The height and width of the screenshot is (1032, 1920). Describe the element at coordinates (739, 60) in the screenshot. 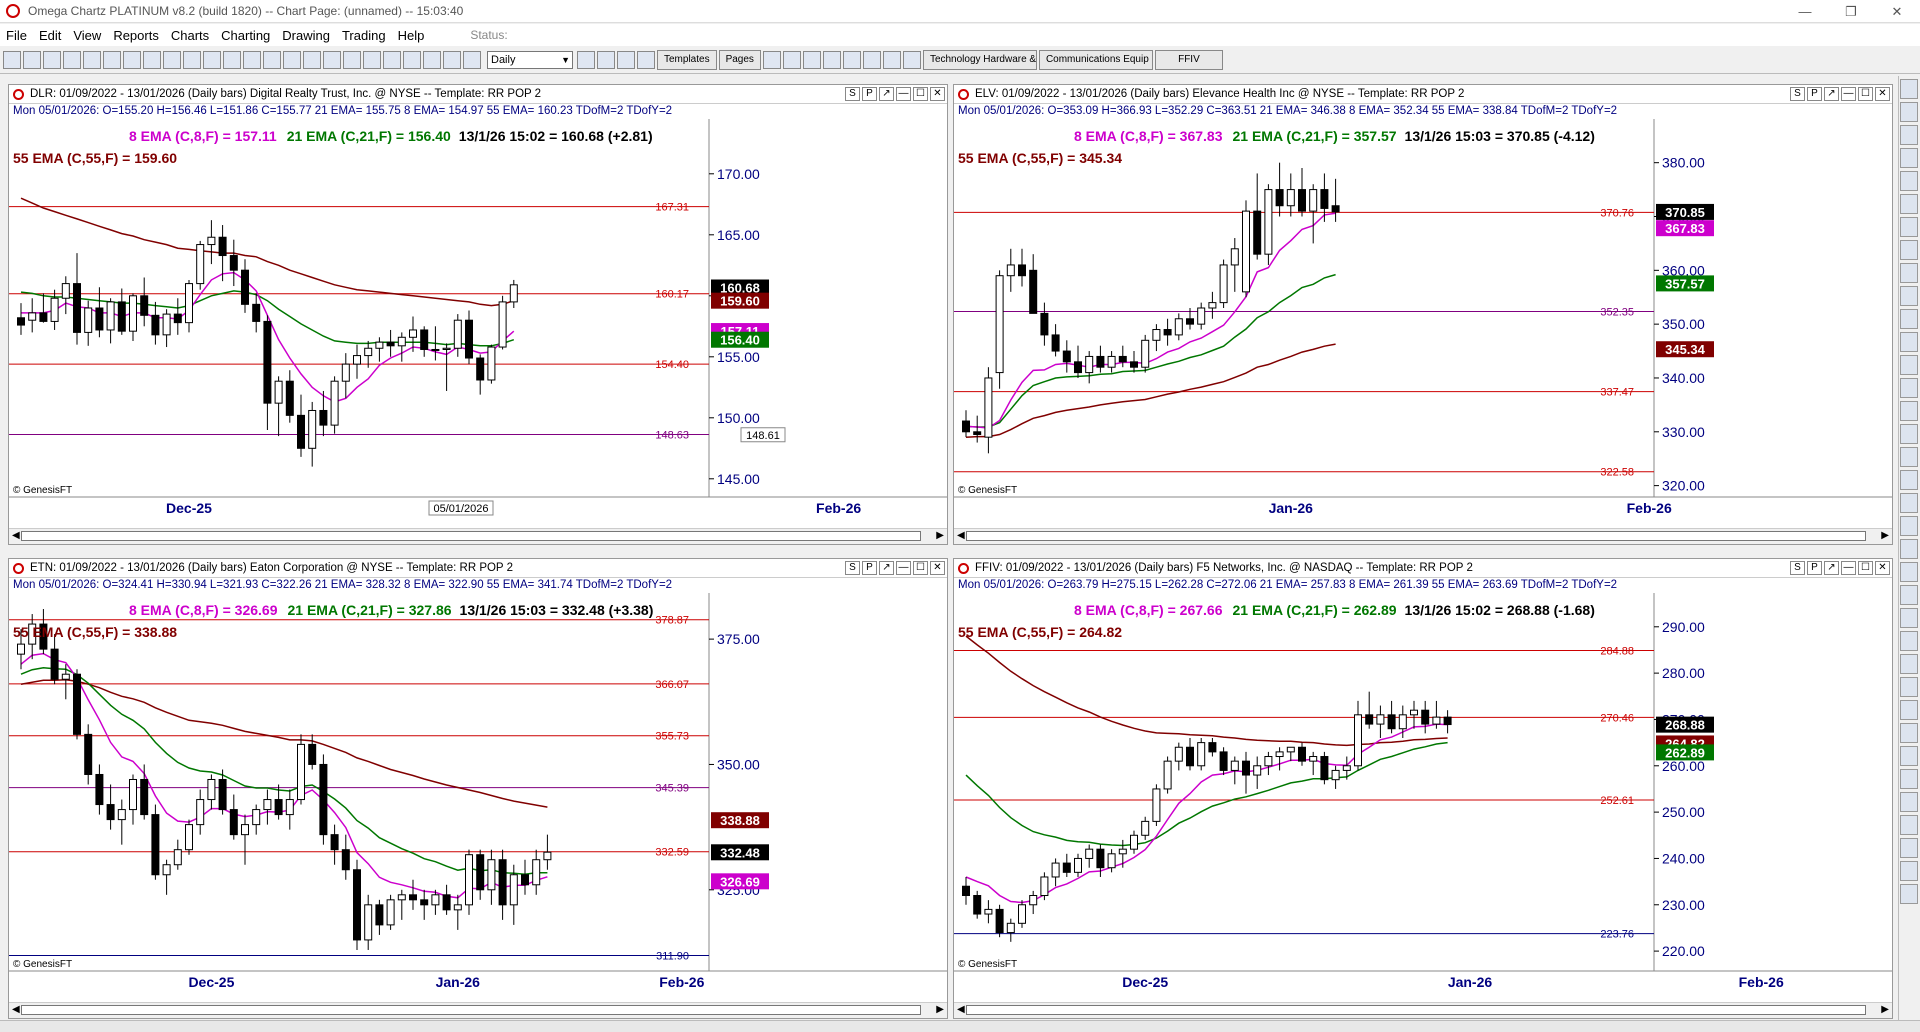

I see `pages-button: Pages` at that location.